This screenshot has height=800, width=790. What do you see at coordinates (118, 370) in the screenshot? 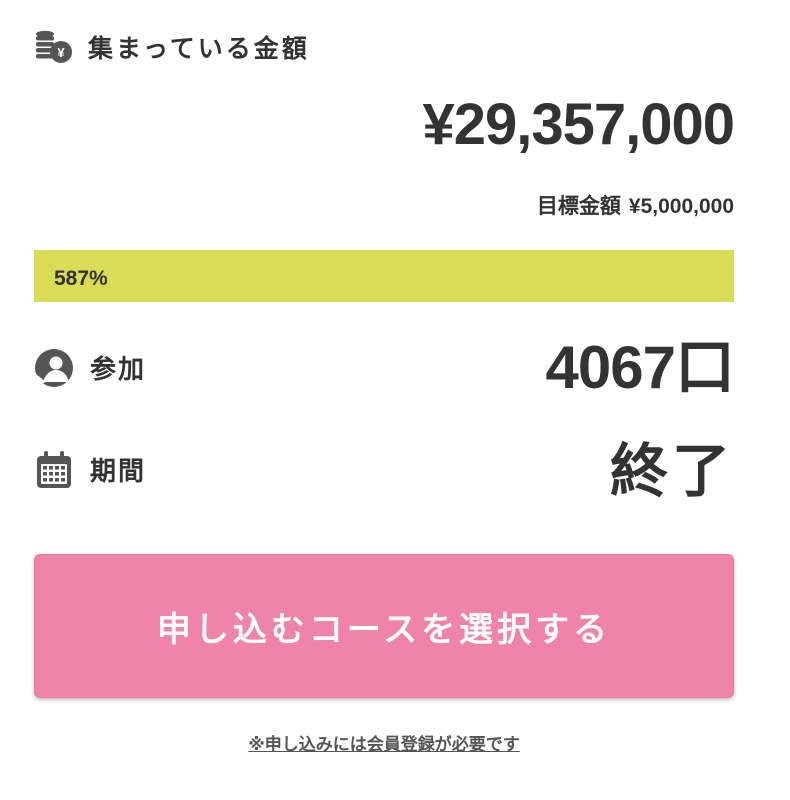
I see `participants-label: 参加` at bounding box center [118, 370].